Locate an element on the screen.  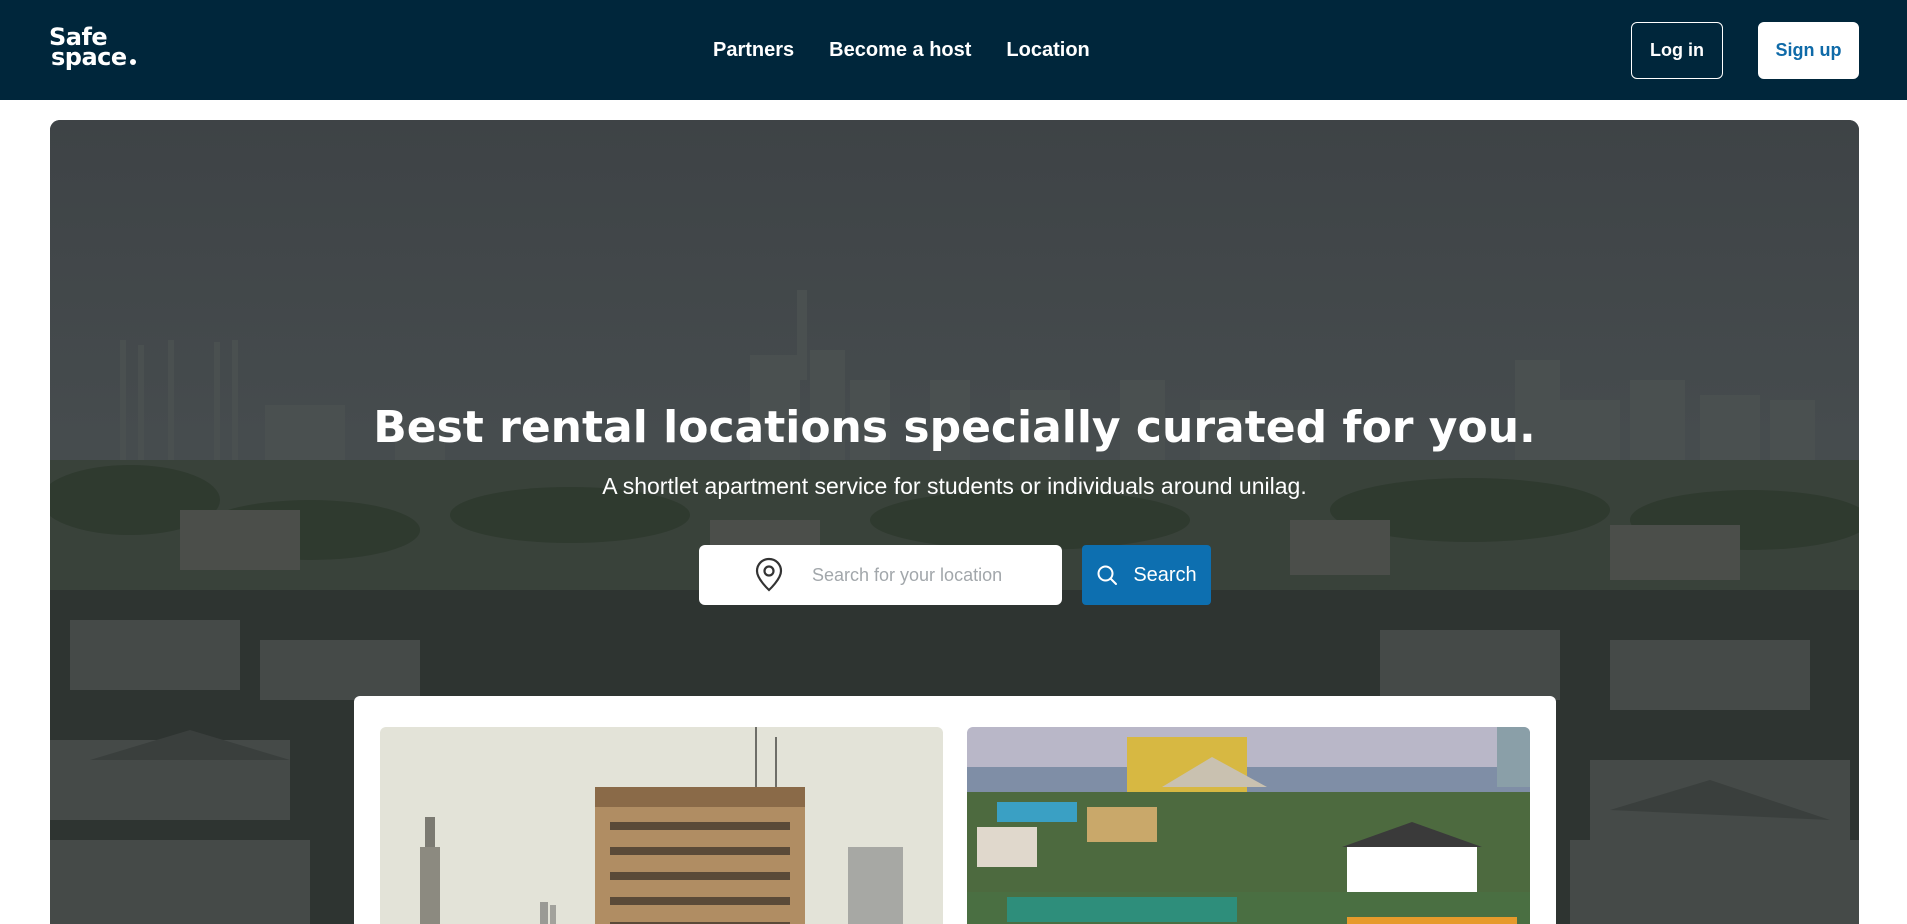
city-photo is located at coordinates (1248, 825).